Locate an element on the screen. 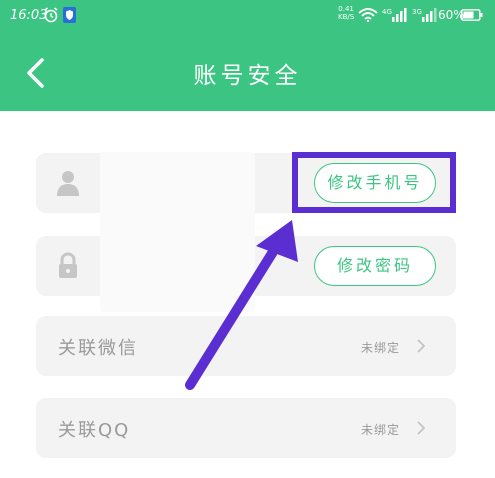  qq-row: 关联QQ 未绑定 is located at coordinates (246, 428).